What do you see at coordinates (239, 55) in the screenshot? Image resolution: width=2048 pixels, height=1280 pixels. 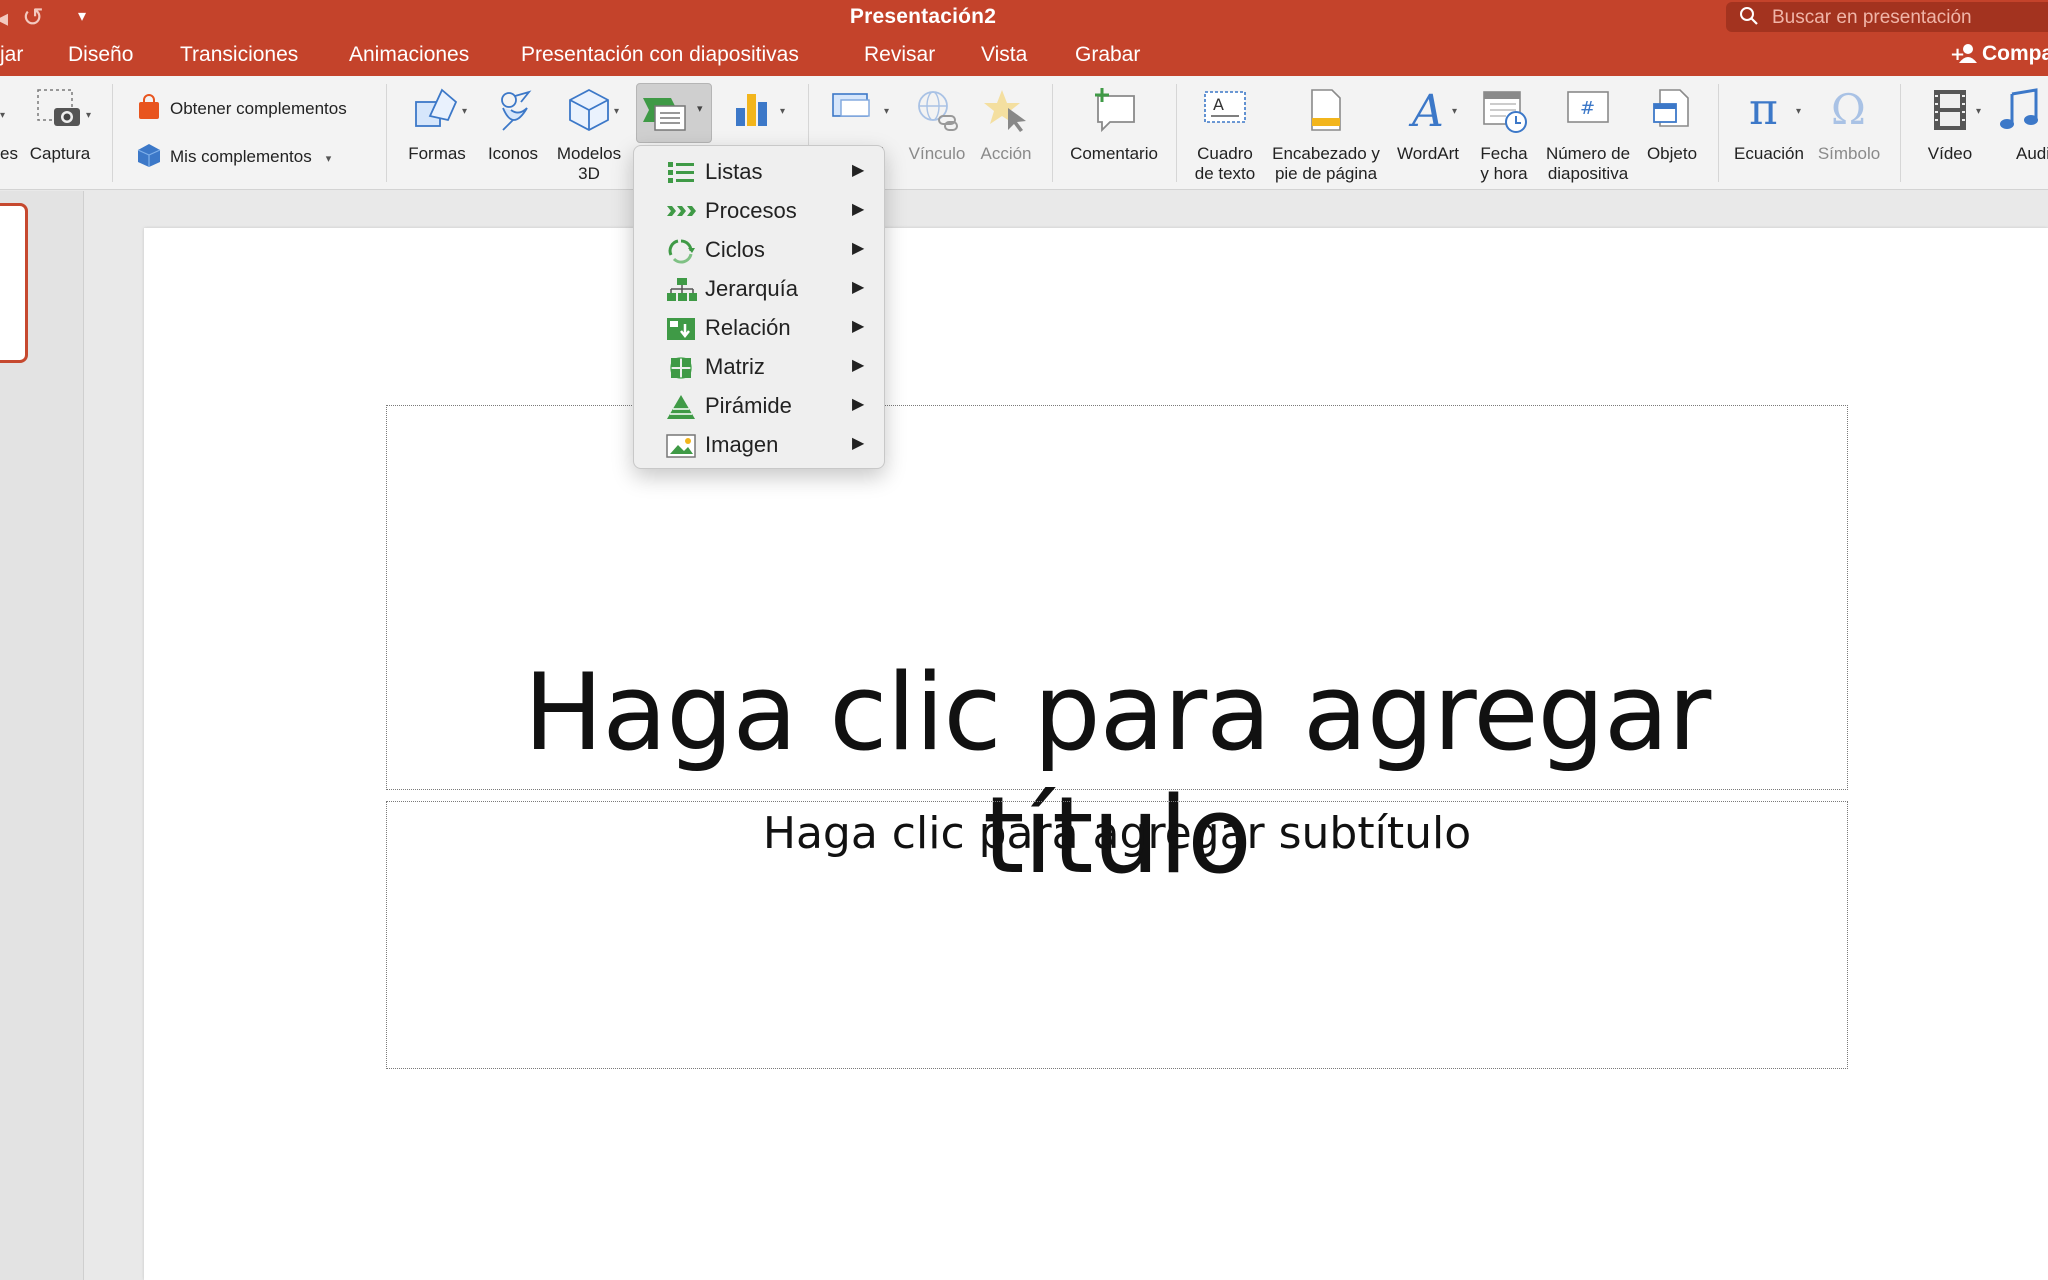 I see `tab-transiciones: Transiciones` at bounding box center [239, 55].